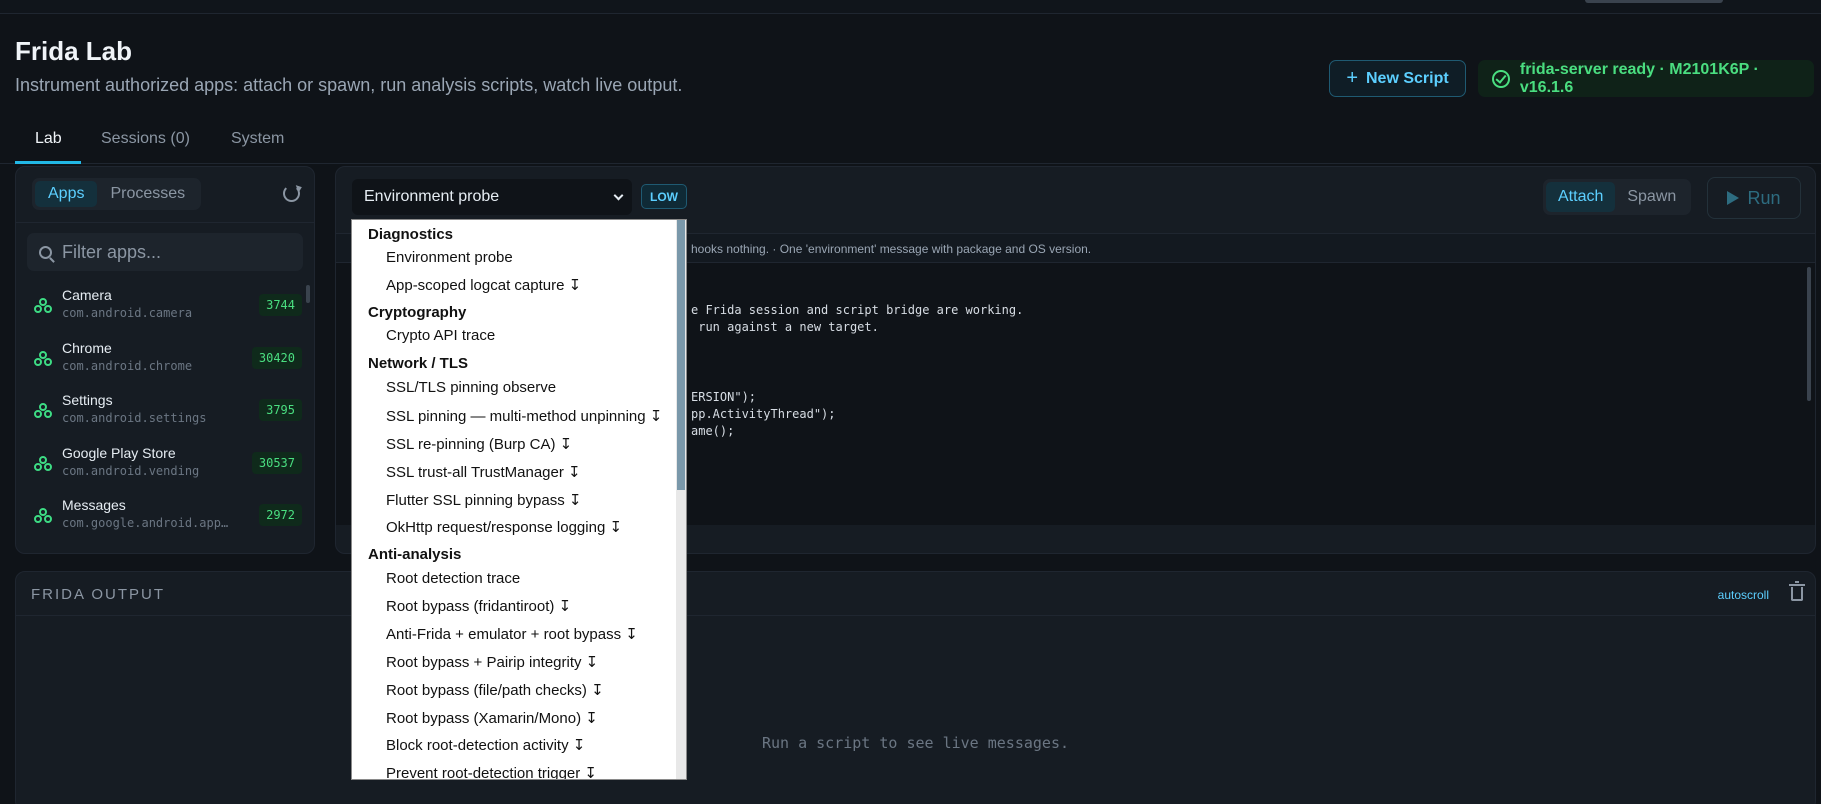 This screenshot has width=1821, height=804. I want to click on filter-apps-input, so click(172, 252).